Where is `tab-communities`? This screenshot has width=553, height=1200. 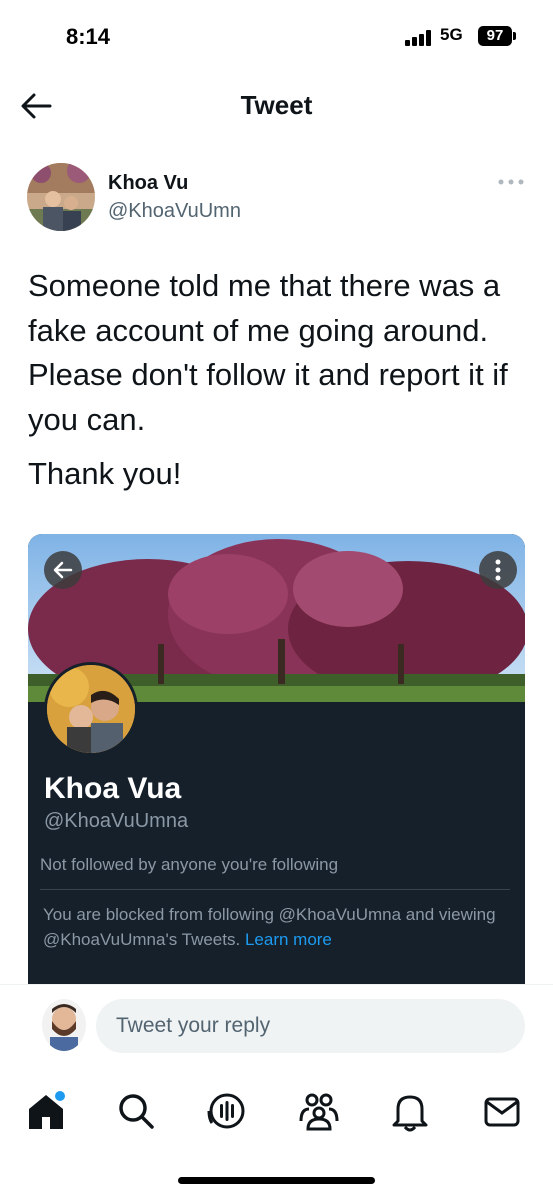 tab-communities is located at coordinates (319, 1111).